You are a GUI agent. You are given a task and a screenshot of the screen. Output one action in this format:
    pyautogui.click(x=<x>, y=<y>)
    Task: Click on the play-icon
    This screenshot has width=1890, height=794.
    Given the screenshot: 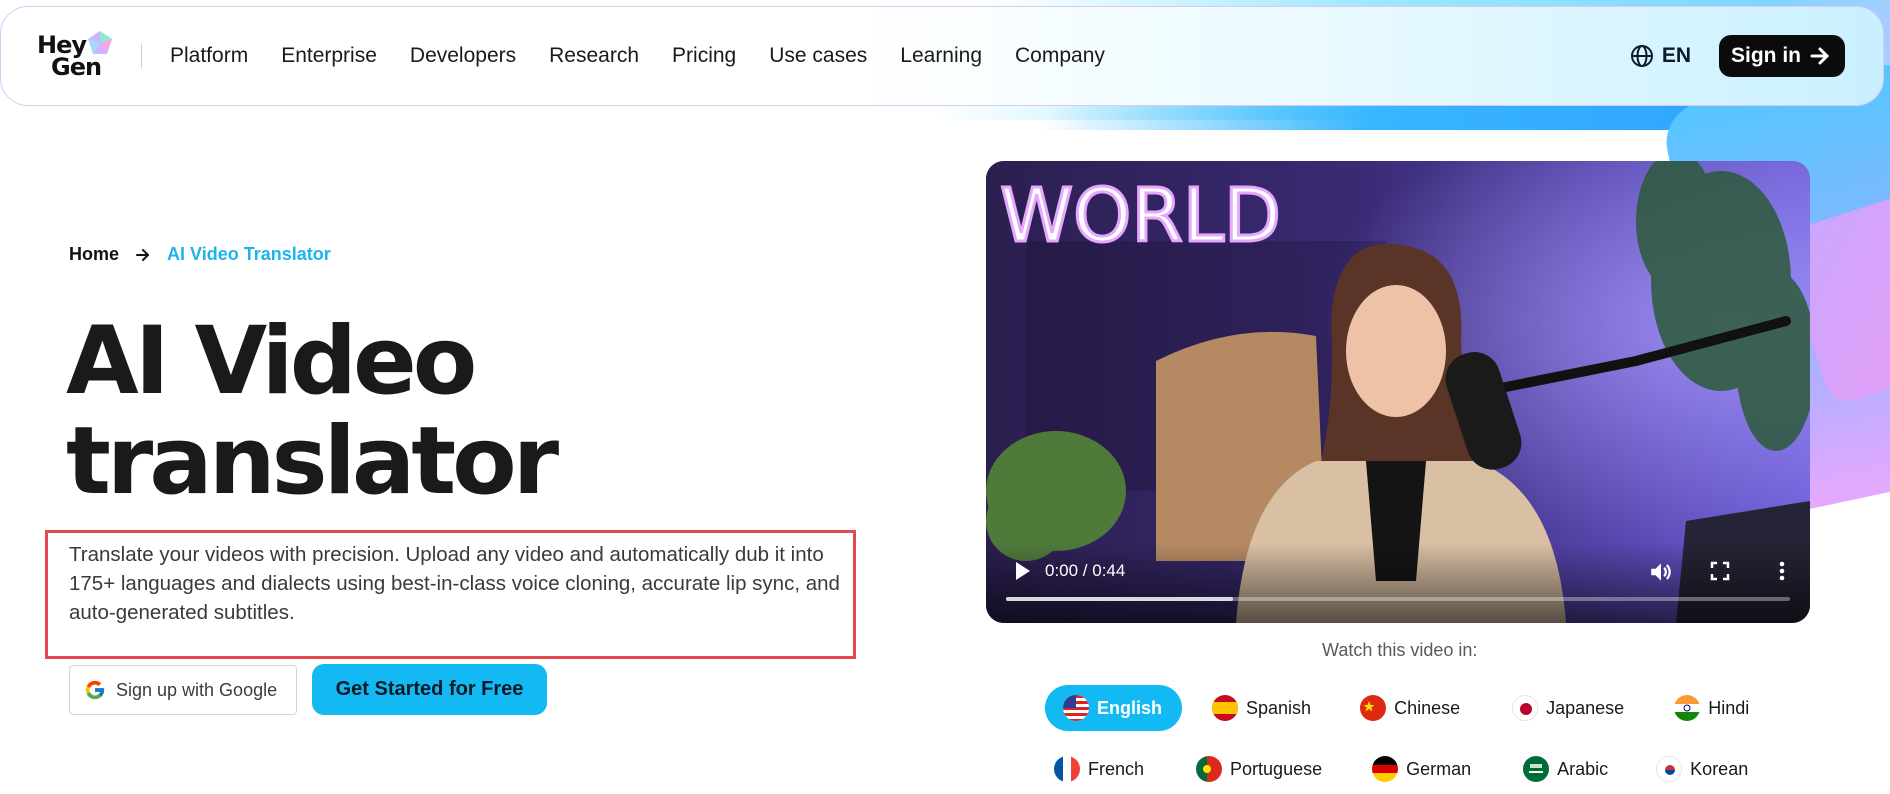 What is the action you would take?
    pyautogui.click(x=1022, y=571)
    